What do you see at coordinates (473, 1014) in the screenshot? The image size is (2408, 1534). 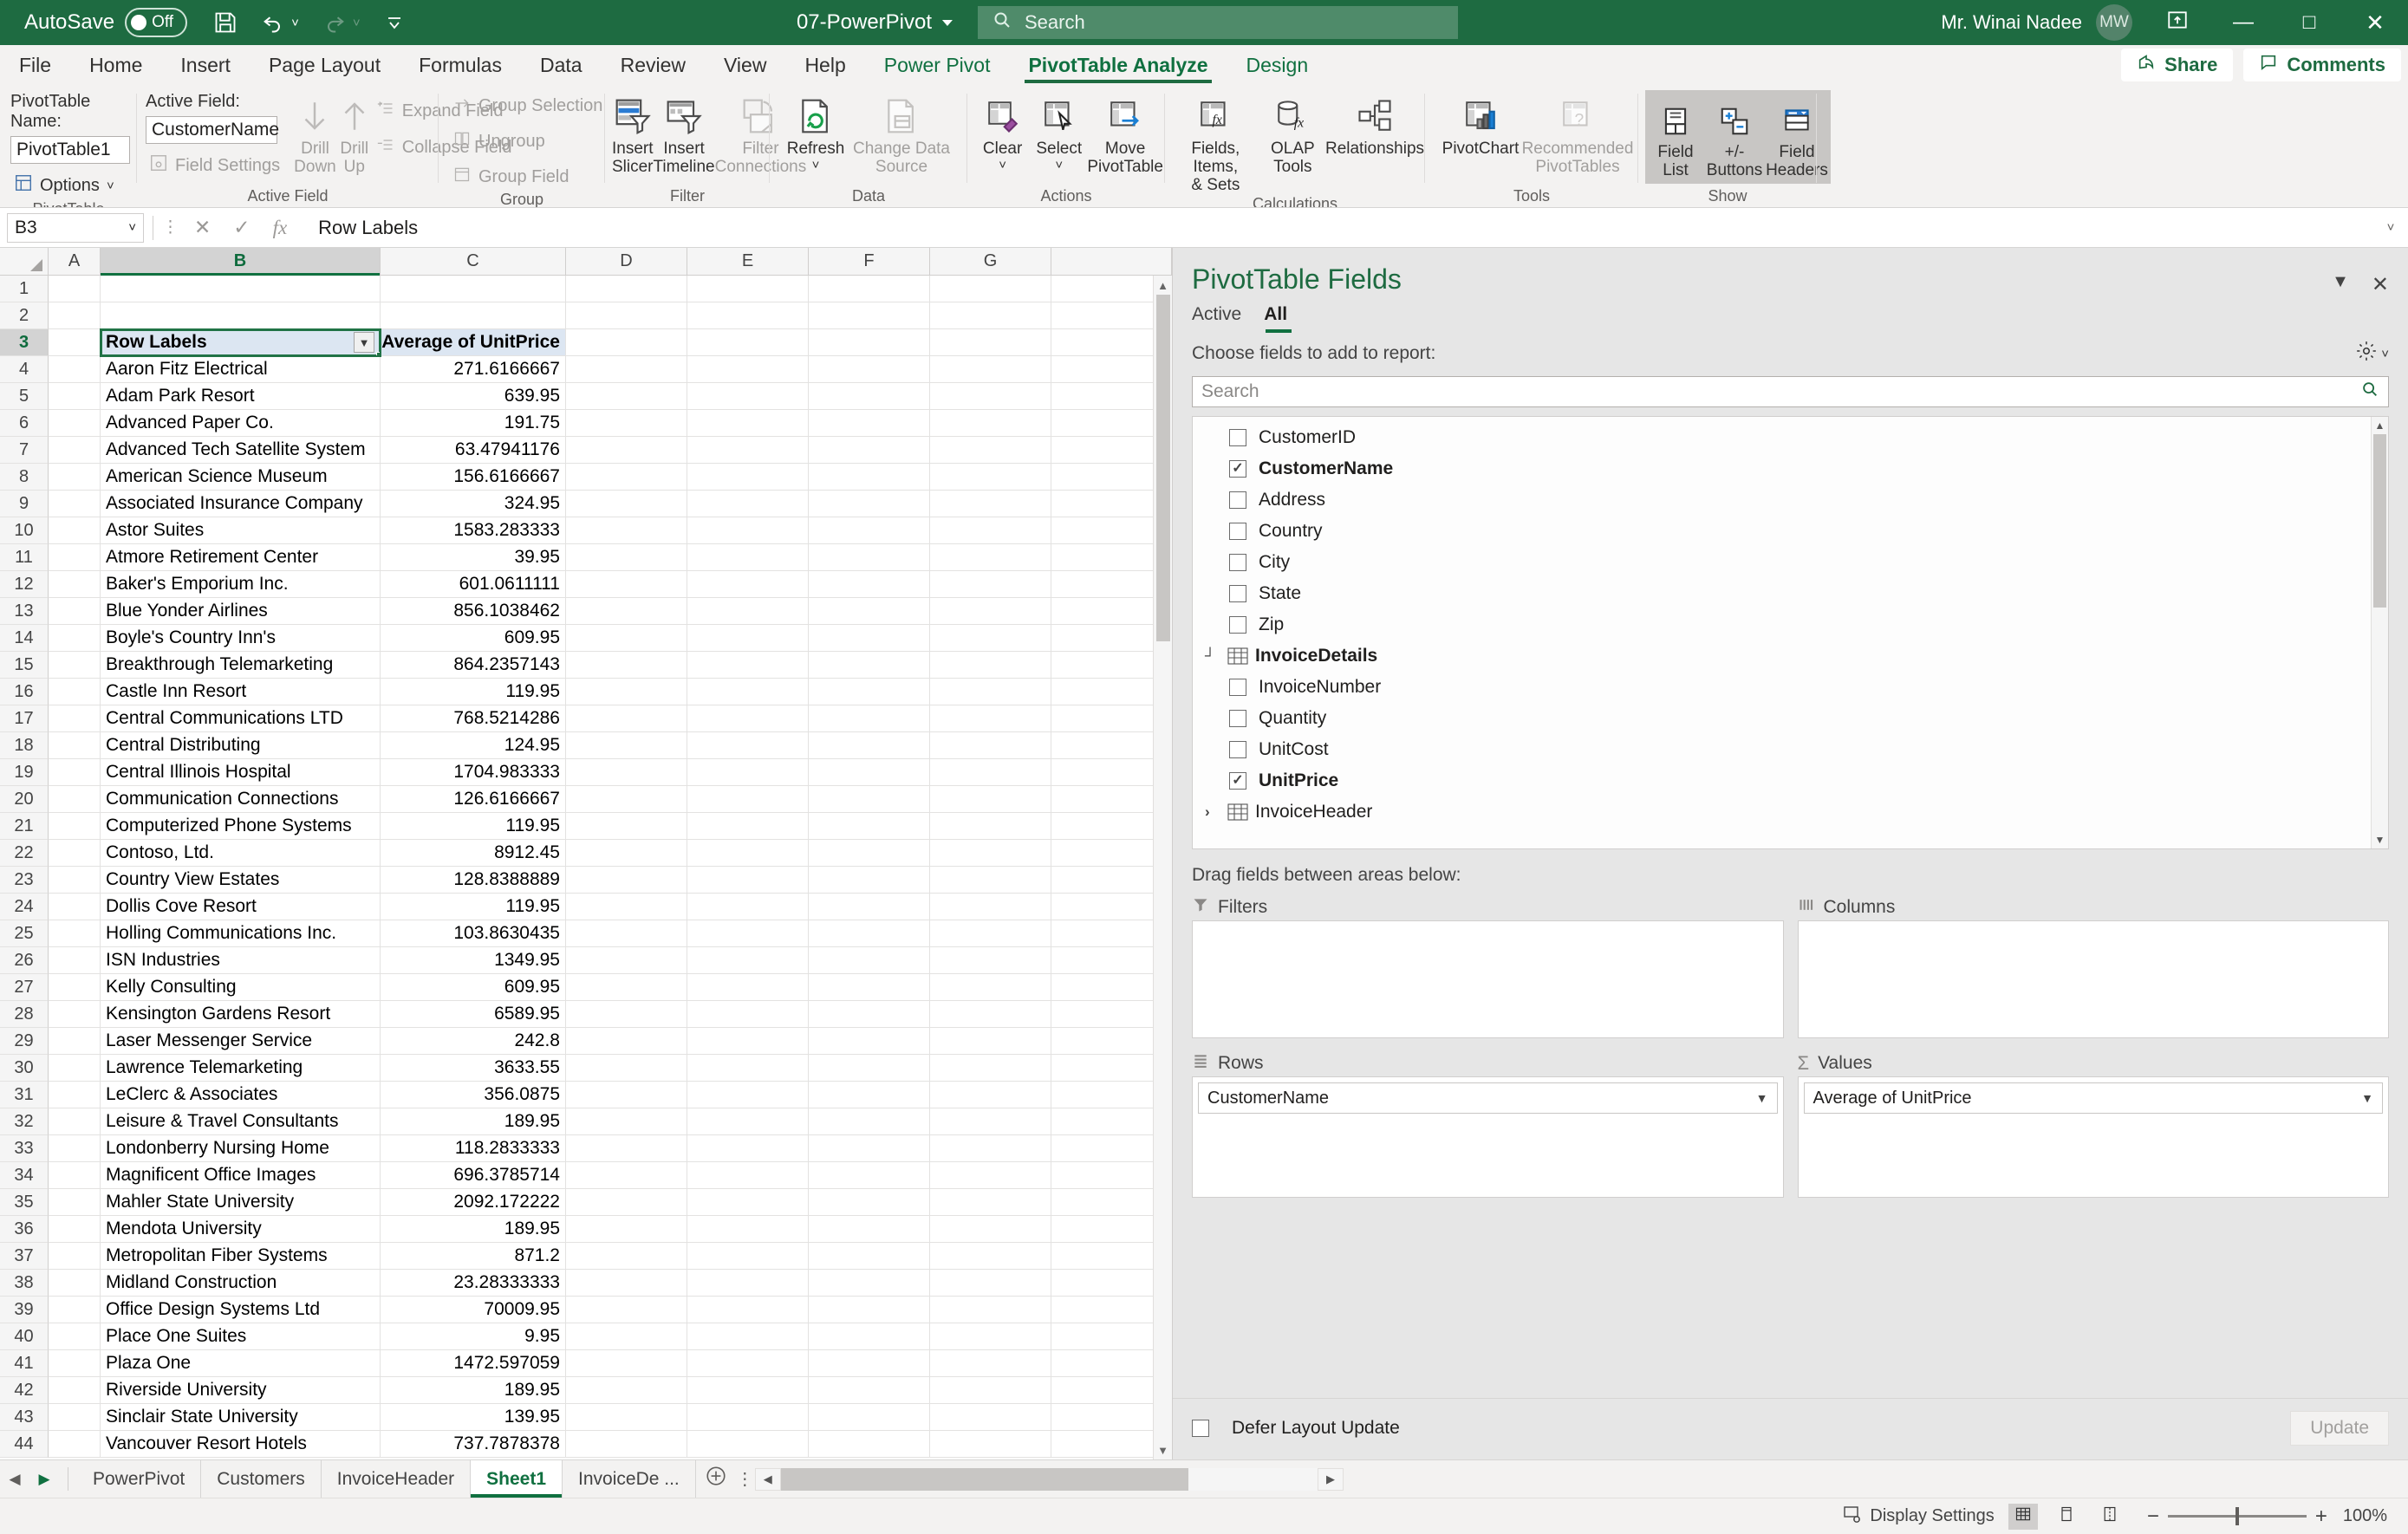 I see `cell-c28: 6589.95` at bounding box center [473, 1014].